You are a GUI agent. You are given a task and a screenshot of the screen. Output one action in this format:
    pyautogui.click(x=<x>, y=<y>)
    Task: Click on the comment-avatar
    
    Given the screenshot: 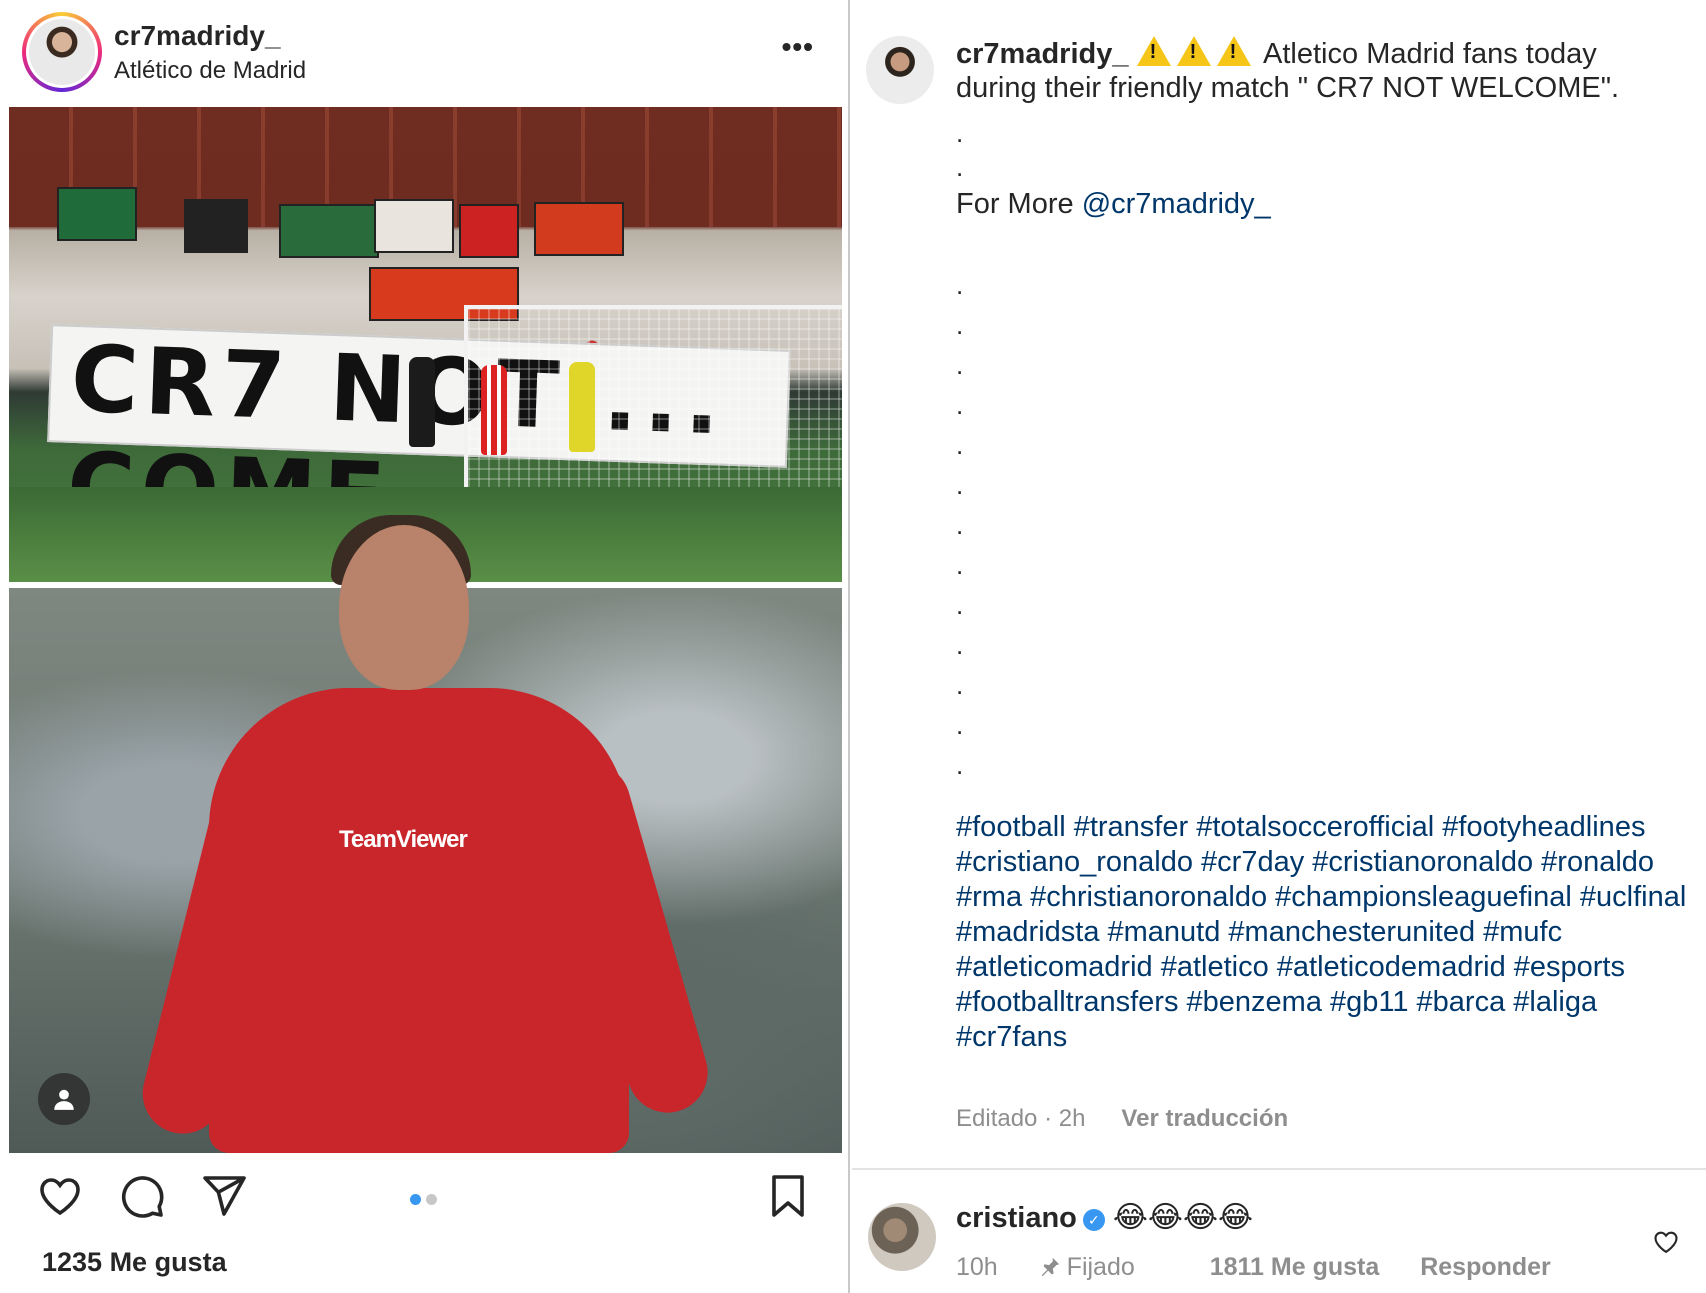 What is the action you would take?
    pyautogui.click(x=902, y=1237)
    